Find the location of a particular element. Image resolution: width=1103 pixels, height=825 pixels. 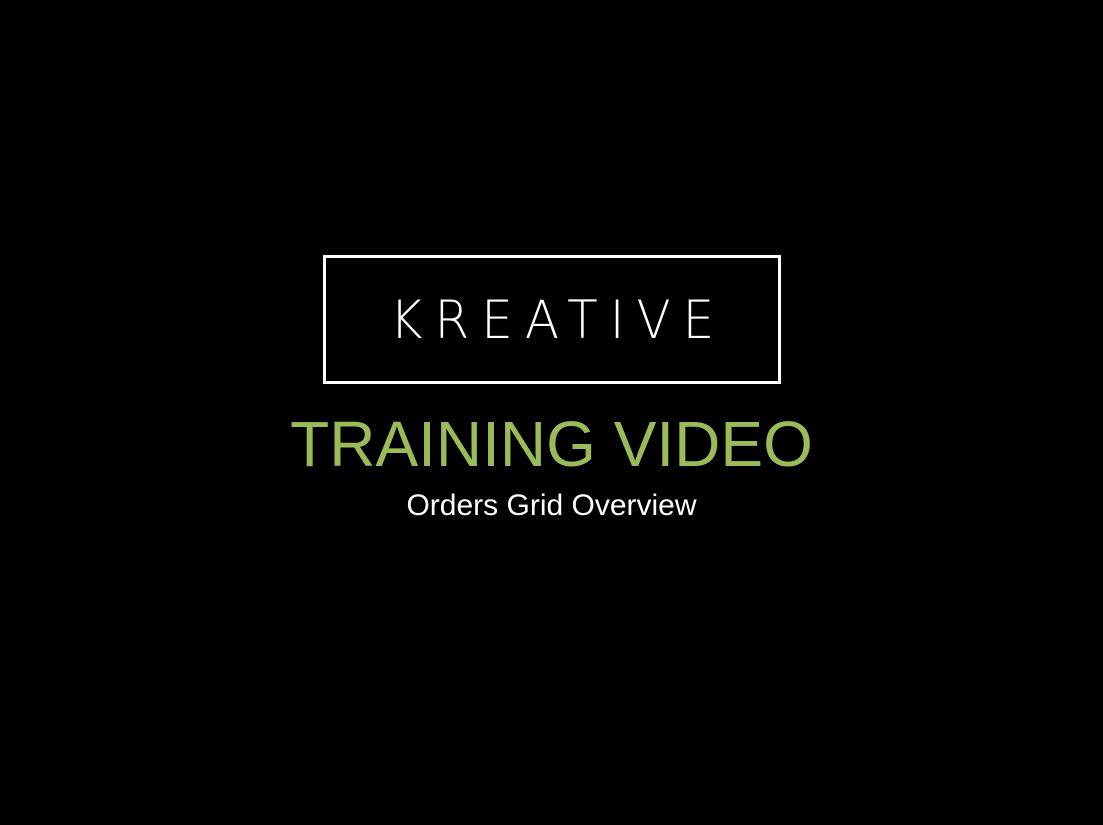

kreative-logo: KREATIVE is located at coordinates (552, 319).